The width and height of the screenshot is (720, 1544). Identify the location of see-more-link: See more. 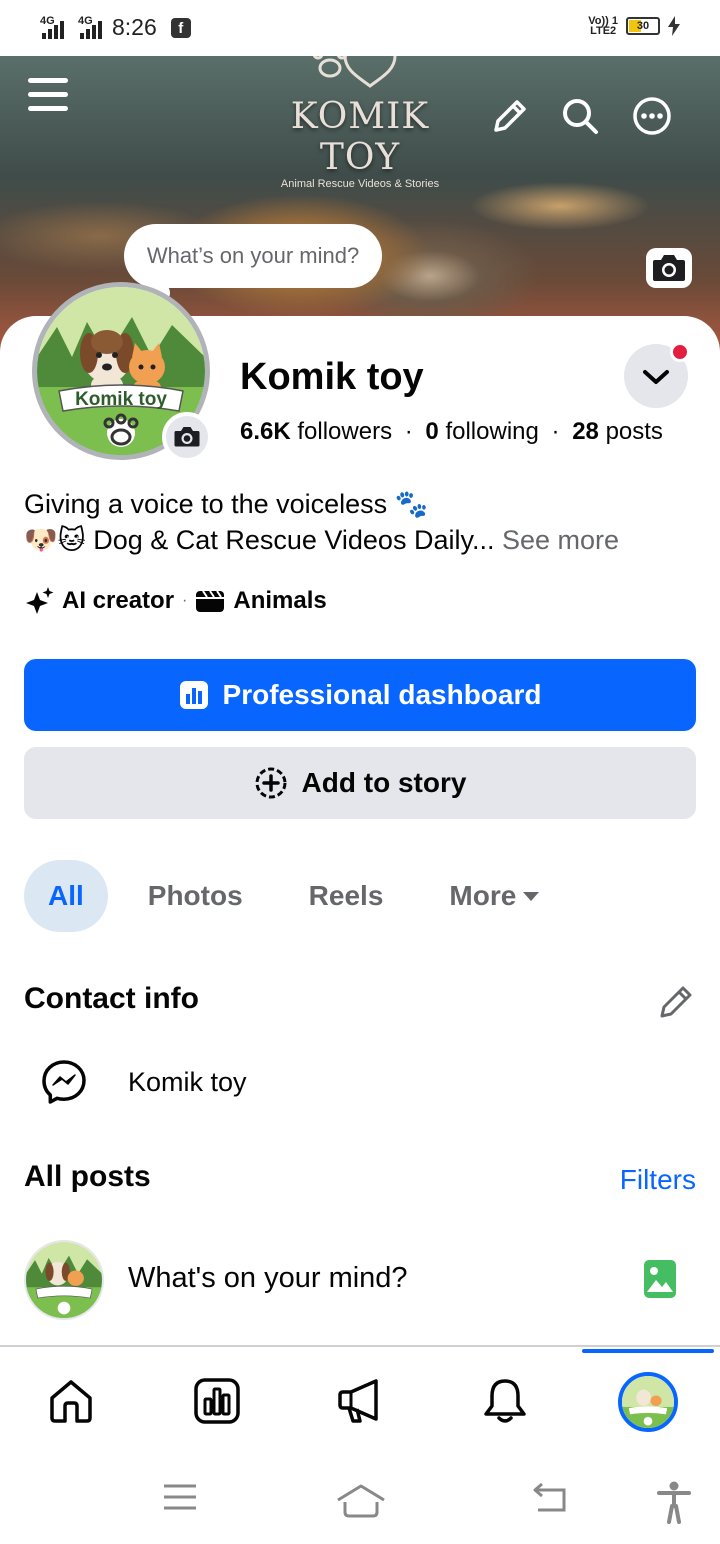
(560, 540).